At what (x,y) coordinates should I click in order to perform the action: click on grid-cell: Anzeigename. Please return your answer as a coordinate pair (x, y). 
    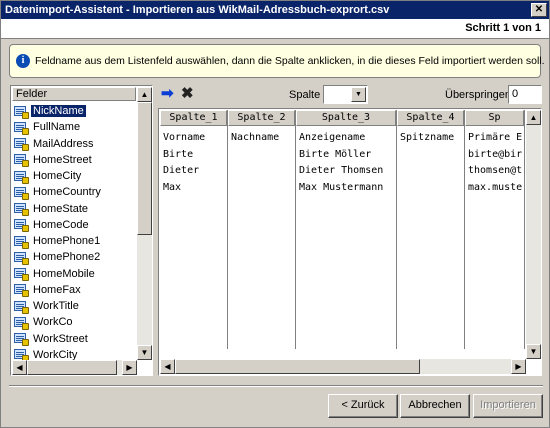
    Looking at the image, I should click on (332, 137).